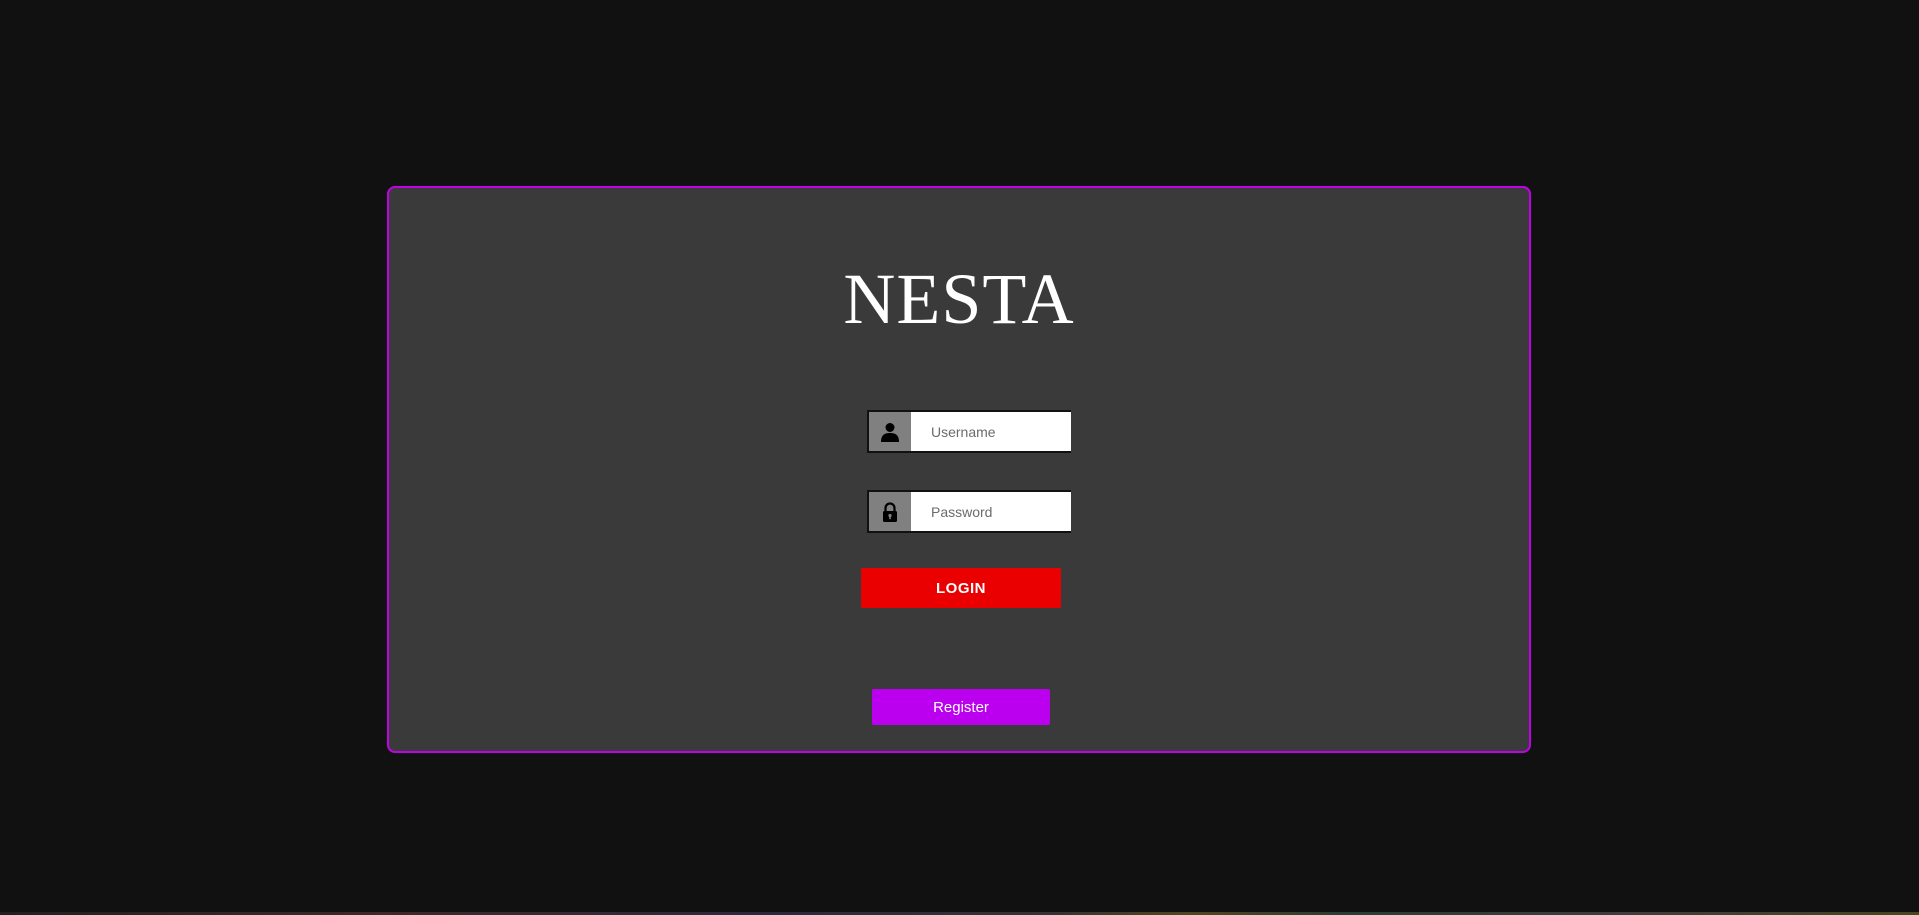  What do you see at coordinates (890, 431) in the screenshot?
I see `user-icon` at bounding box center [890, 431].